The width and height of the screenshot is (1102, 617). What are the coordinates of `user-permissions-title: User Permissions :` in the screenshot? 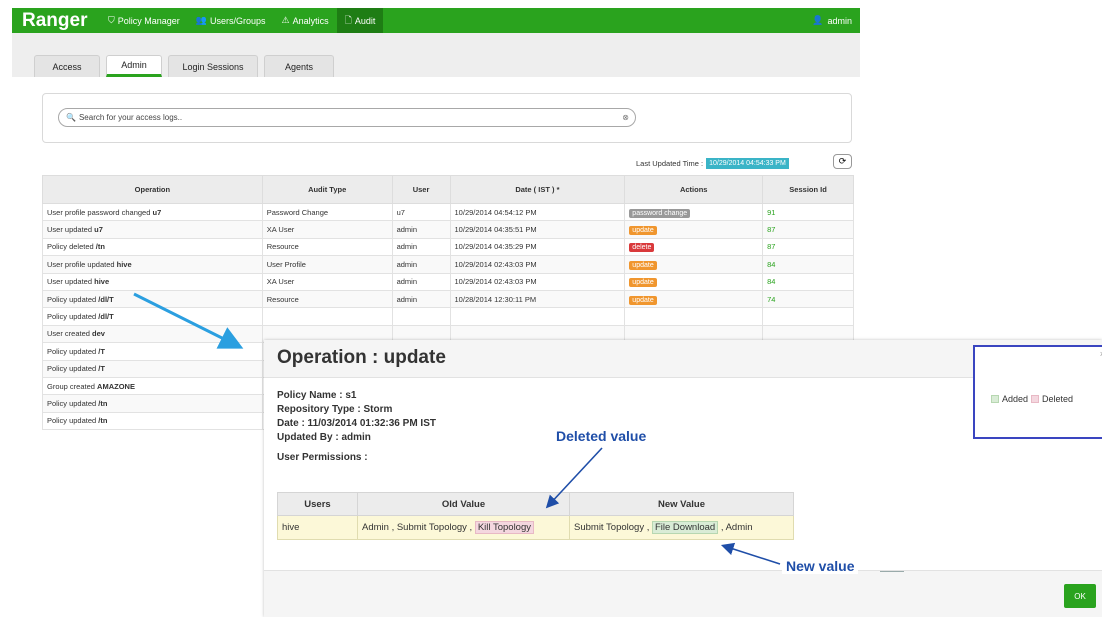 It's located at (322, 457).